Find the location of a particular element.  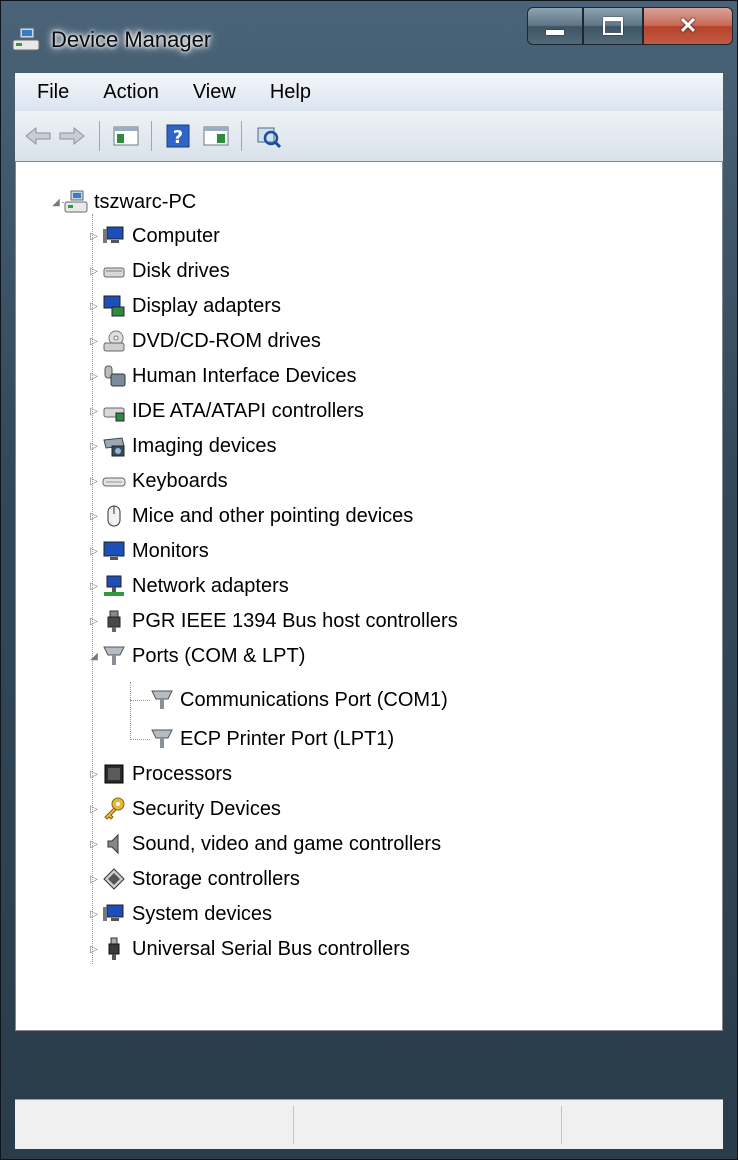

back-icon is located at coordinates (38, 136).